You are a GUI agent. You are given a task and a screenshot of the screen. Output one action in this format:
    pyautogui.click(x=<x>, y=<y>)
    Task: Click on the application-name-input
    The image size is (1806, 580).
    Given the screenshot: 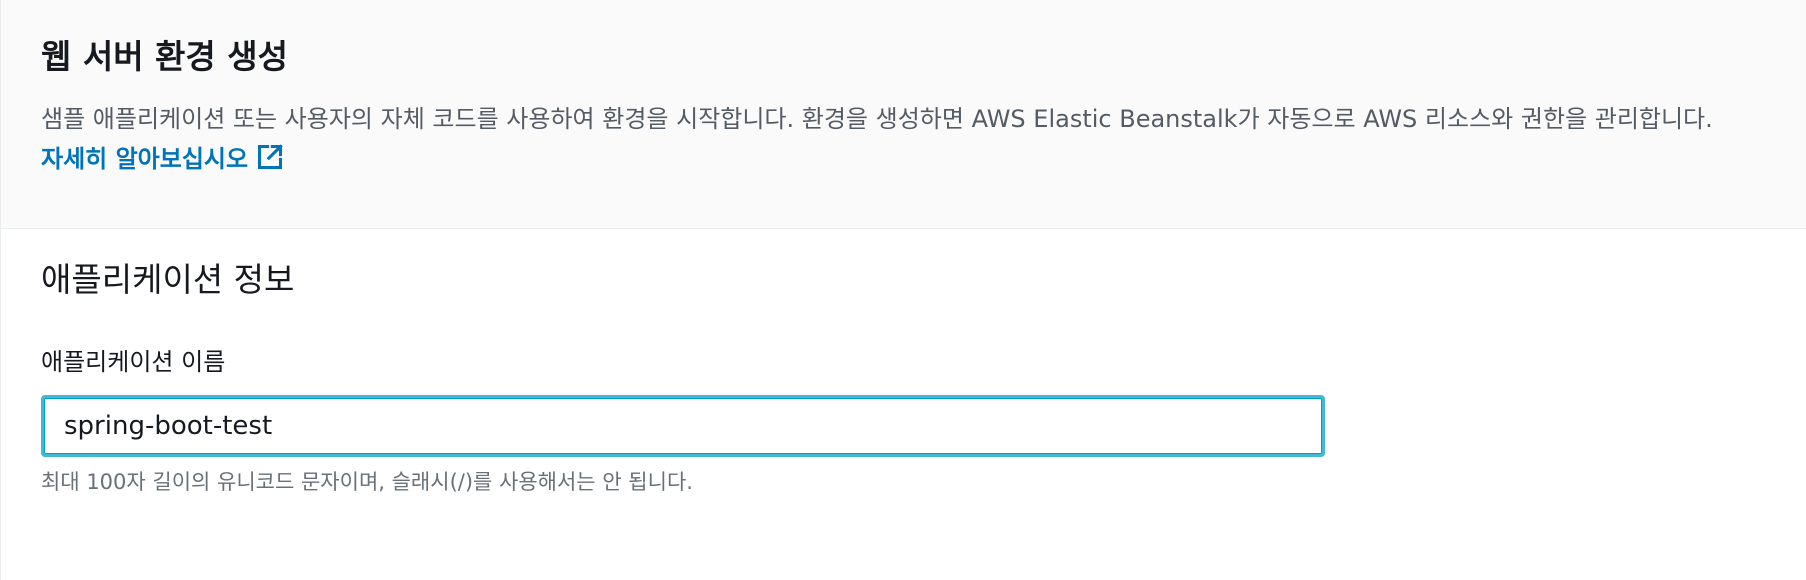 What is the action you would take?
    pyautogui.click(x=683, y=426)
    